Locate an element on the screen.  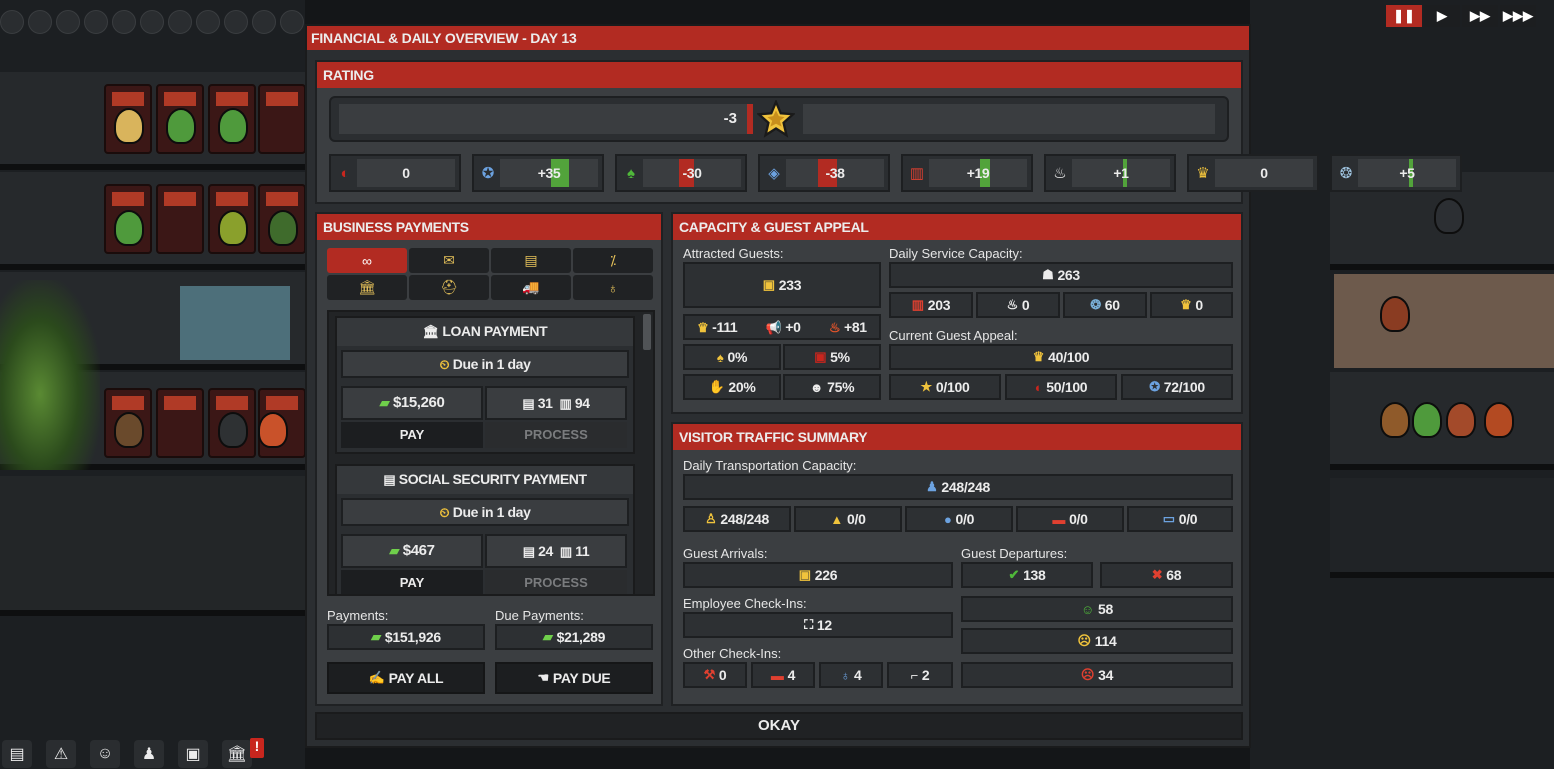
diamond-icon: ◈ is located at coordinates (774, 173).